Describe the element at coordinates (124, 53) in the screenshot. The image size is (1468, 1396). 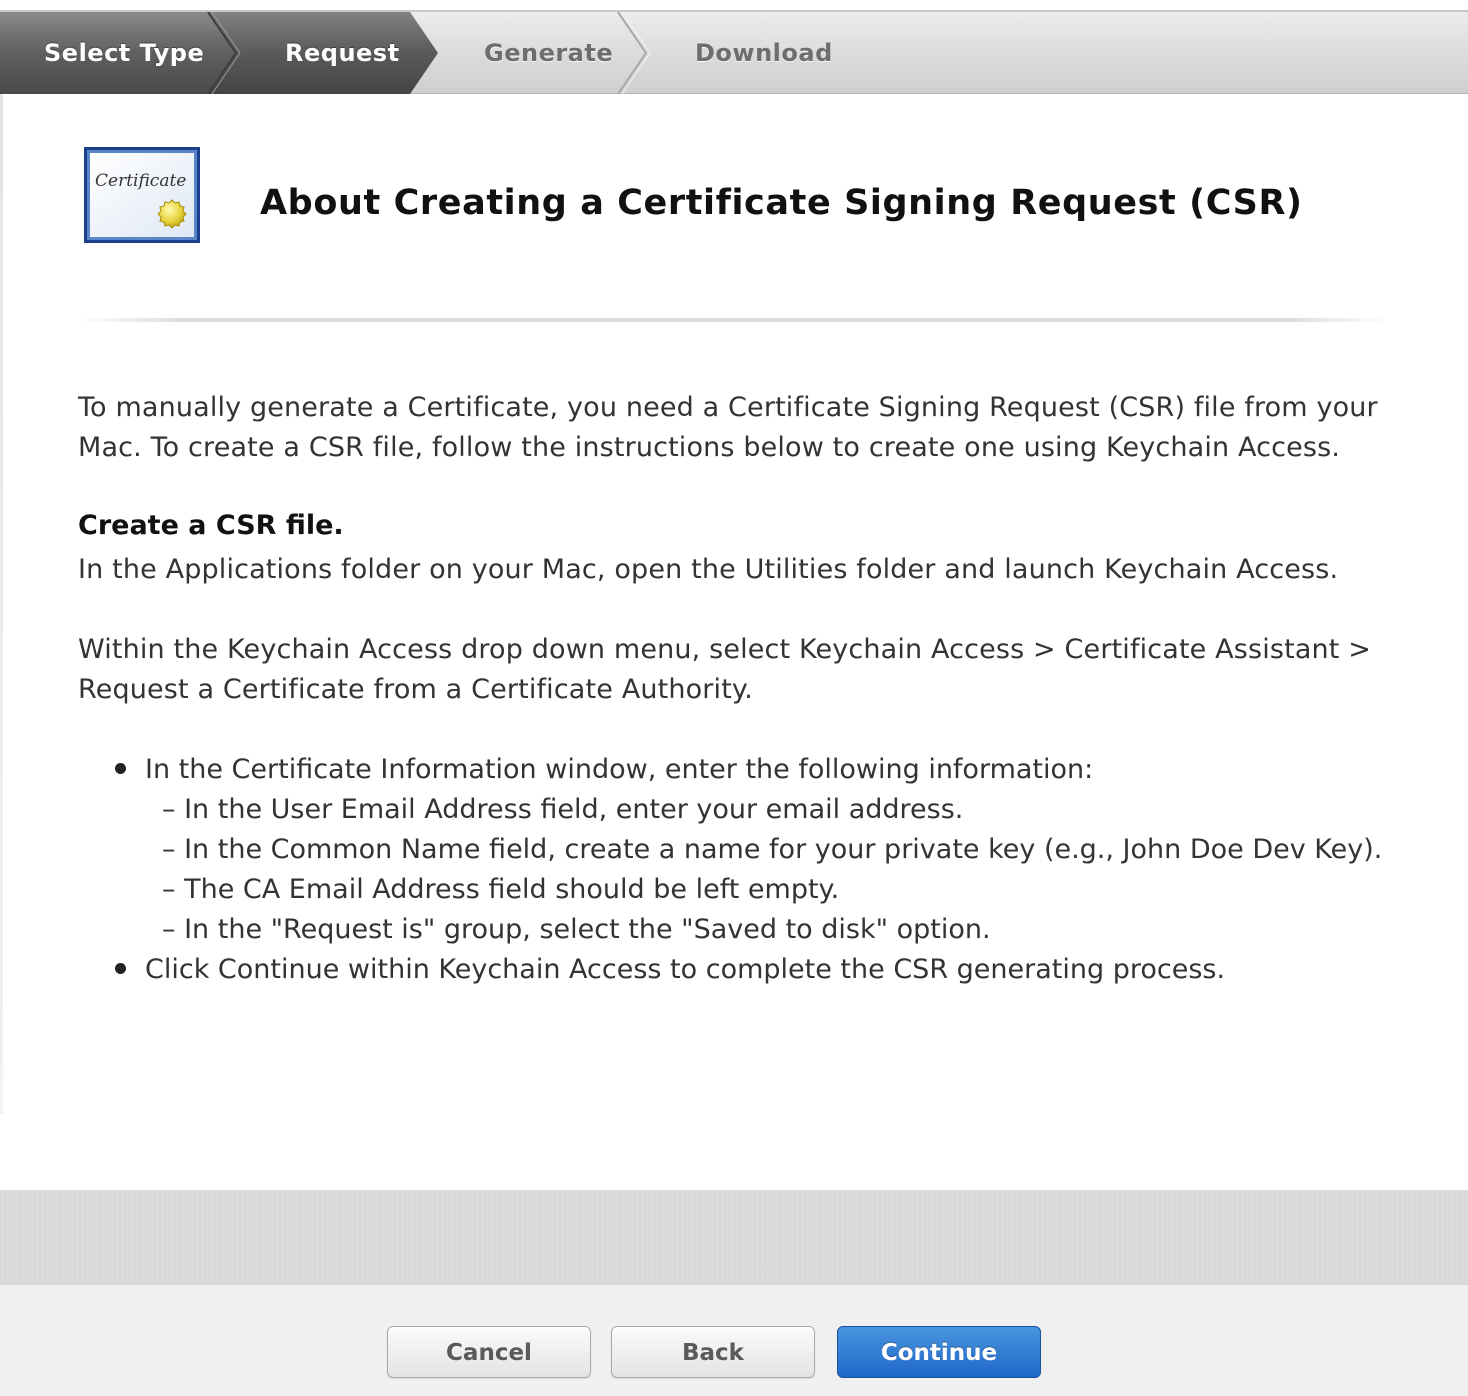
I see `step-select-type: Select Type` at that location.